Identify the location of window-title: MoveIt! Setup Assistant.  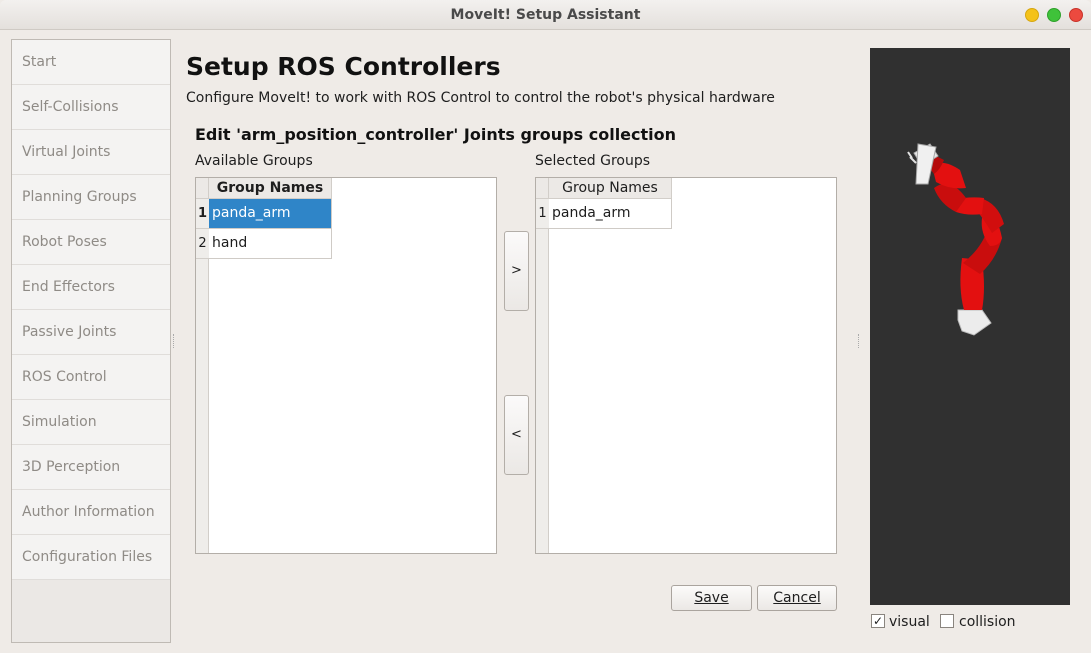
(545, 15).